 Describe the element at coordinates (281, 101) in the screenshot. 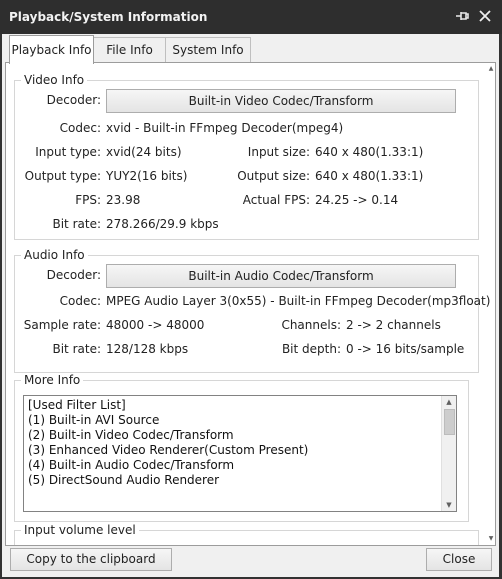

I see `video-decoder-button: Built-in Video Codec/Transform` at that location.